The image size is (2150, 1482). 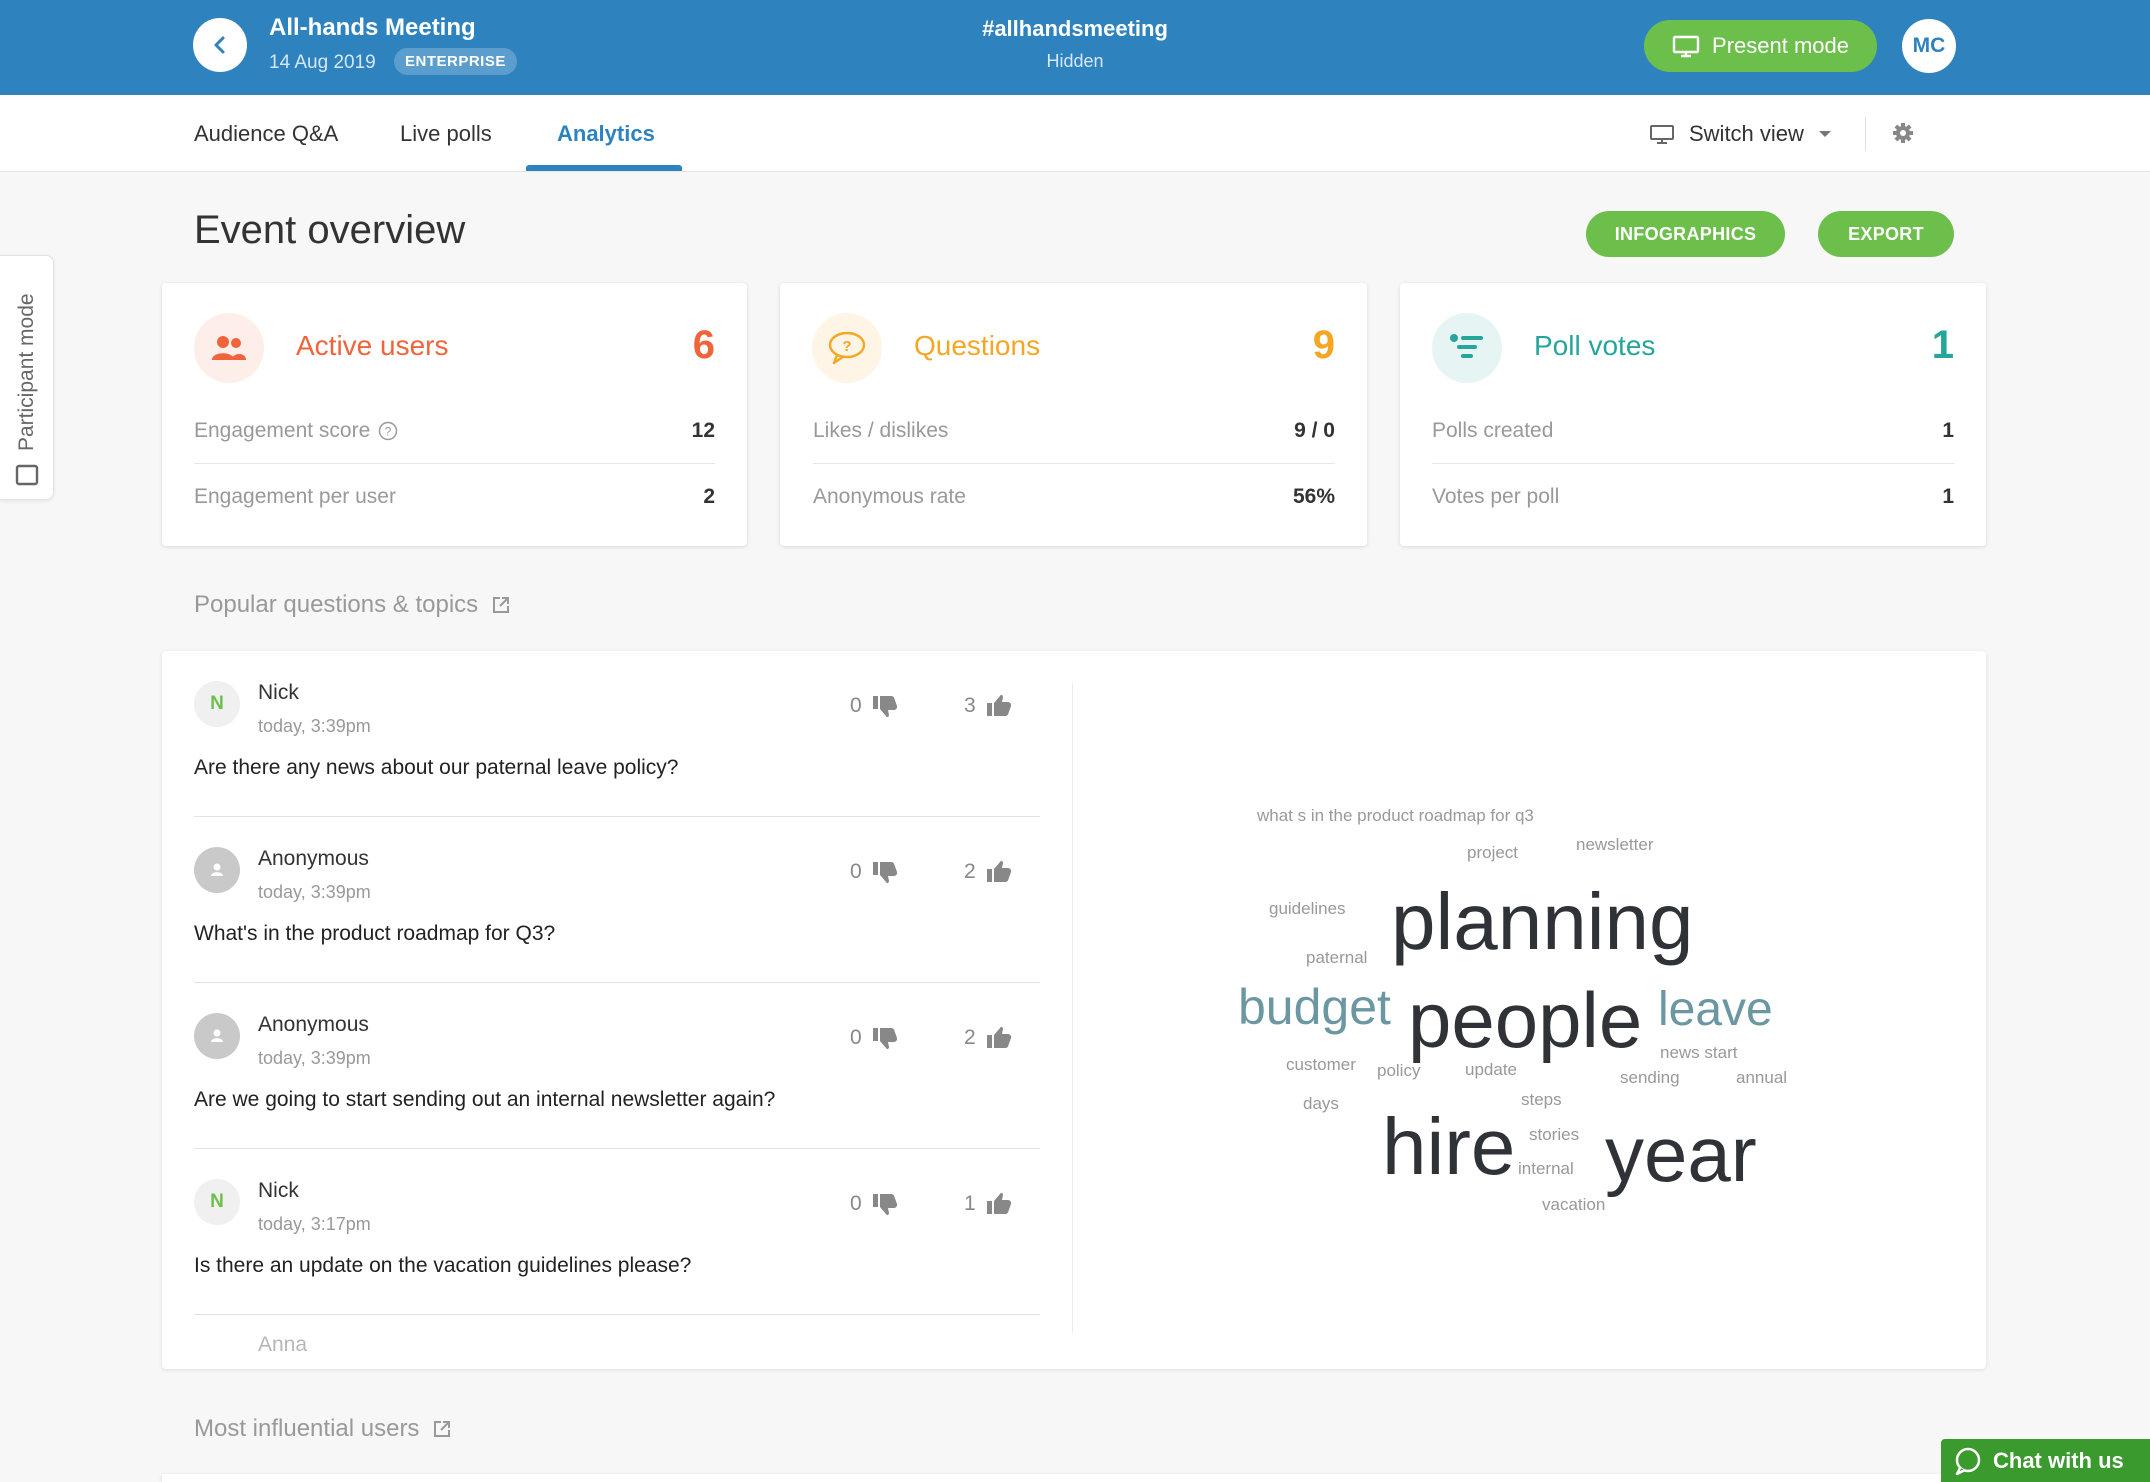 I want to click on word-cloud-term: planning, so click(x=1542, y=922).